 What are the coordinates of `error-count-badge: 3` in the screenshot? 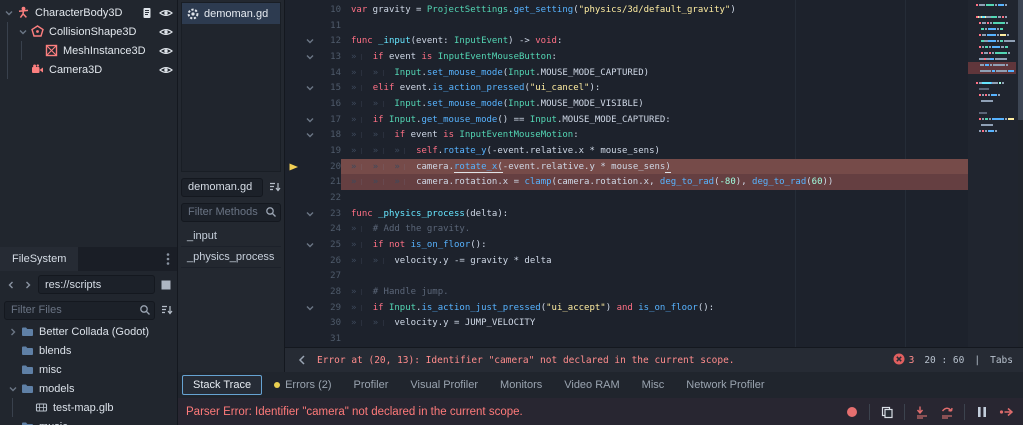 It's located at (903, 360).